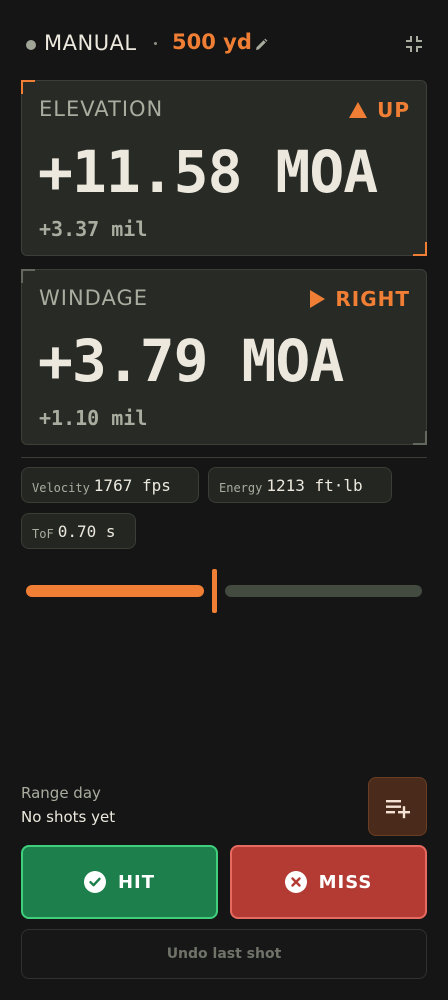 The width and height of the screenshot is (448, 1000). I want to click on arrow-up-icon, so click(358, 110).